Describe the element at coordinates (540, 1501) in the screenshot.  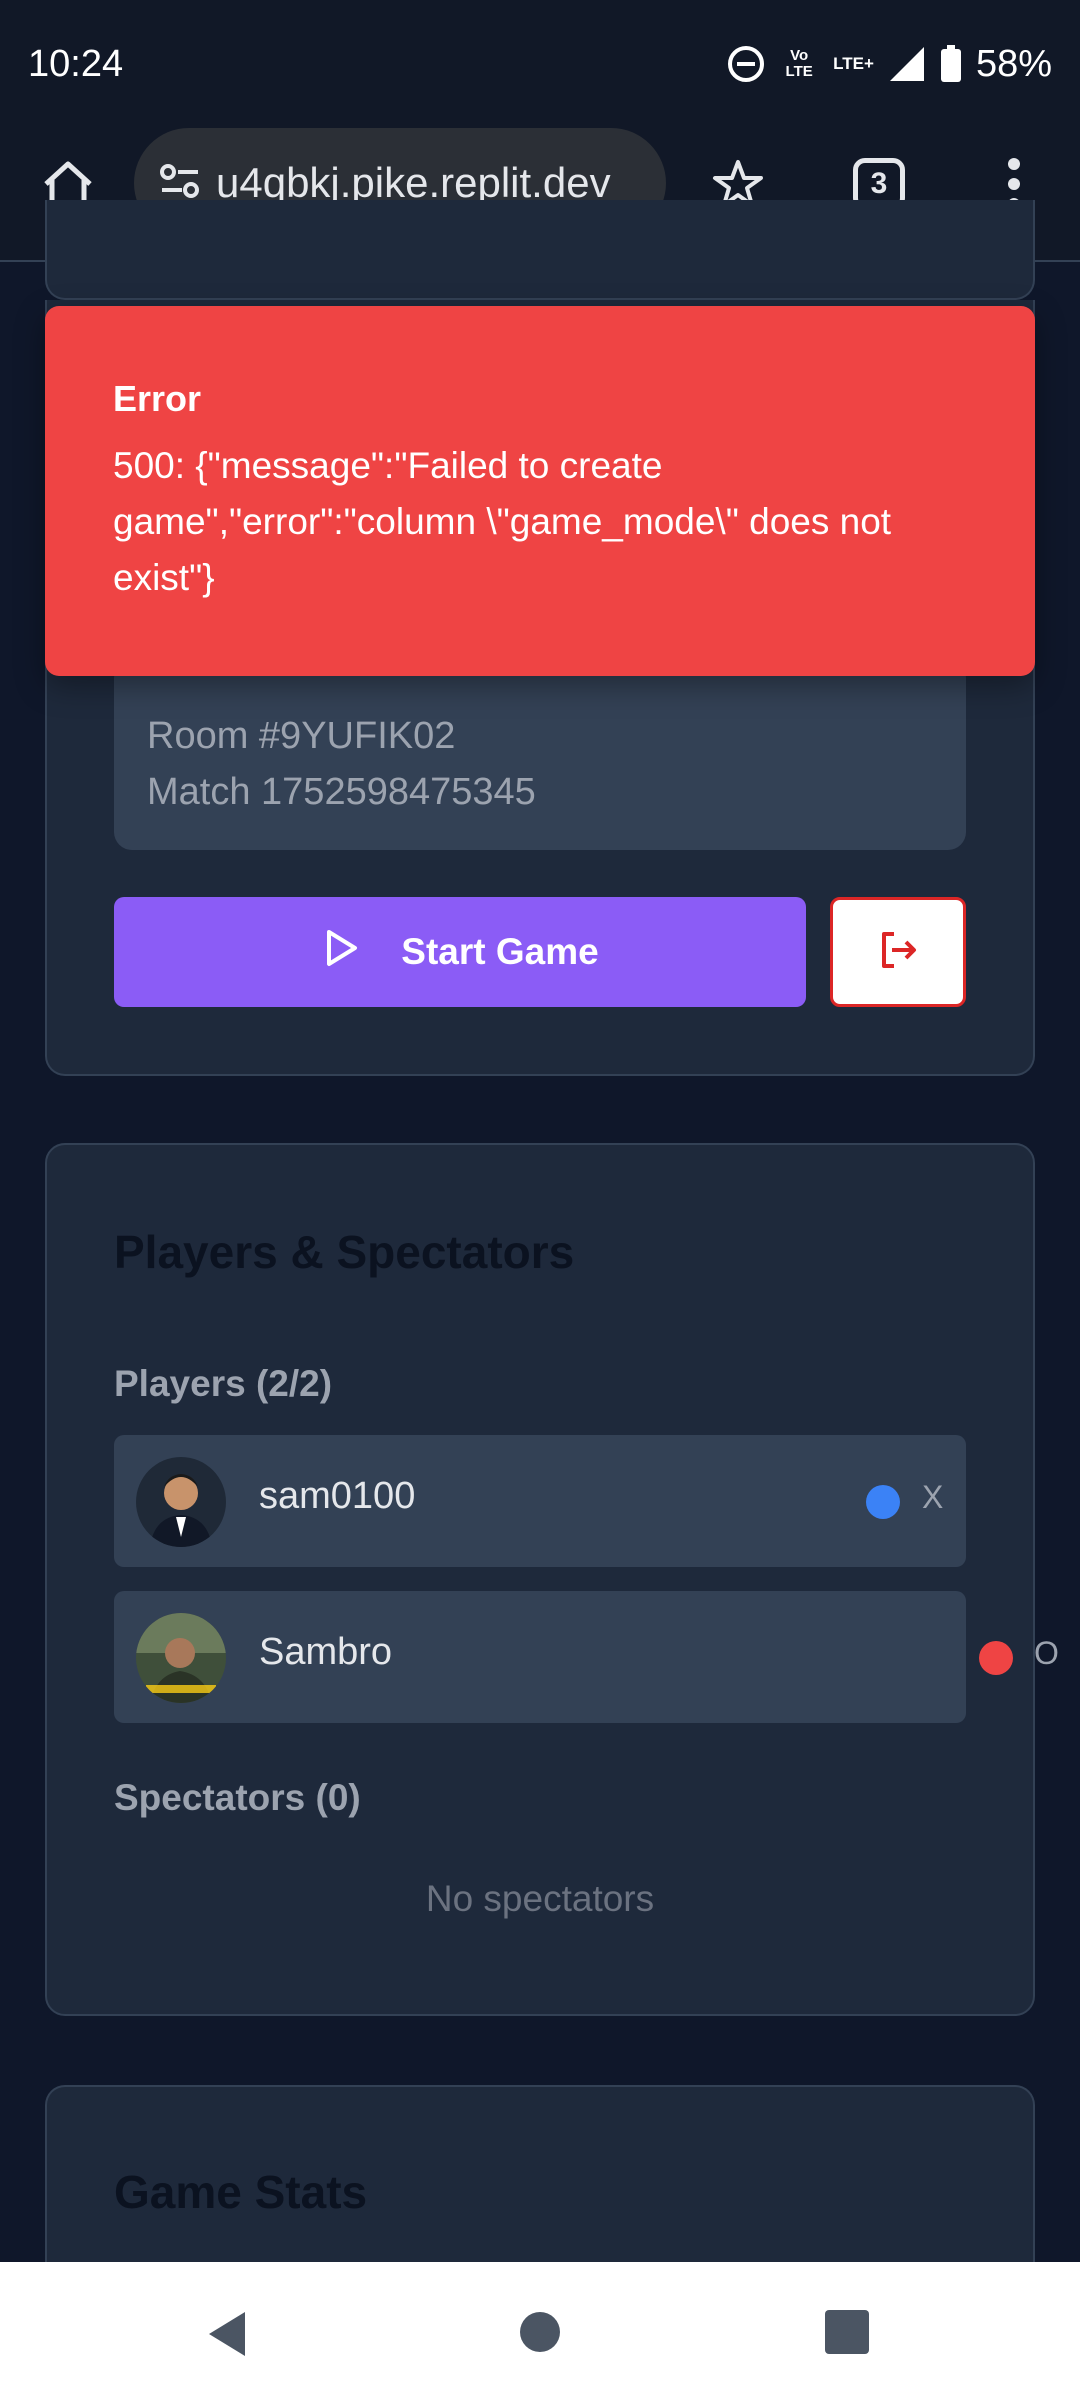
I see `player-row: sam0100 X` at that location.